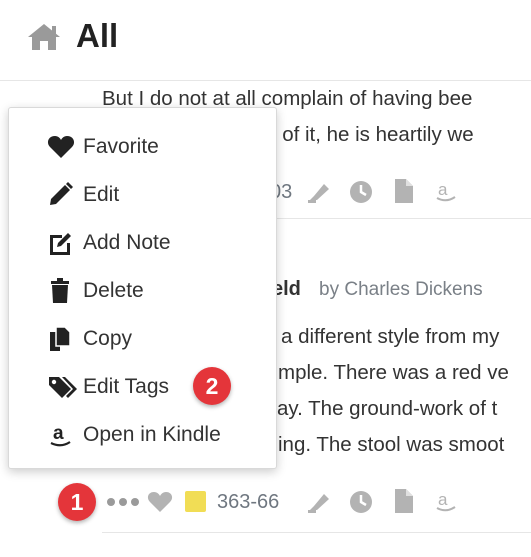  What do you see at coordinates (401, 289) in the screenshot?
I see `book-author: by Charles Dickens` at bounding box center [401, 289].